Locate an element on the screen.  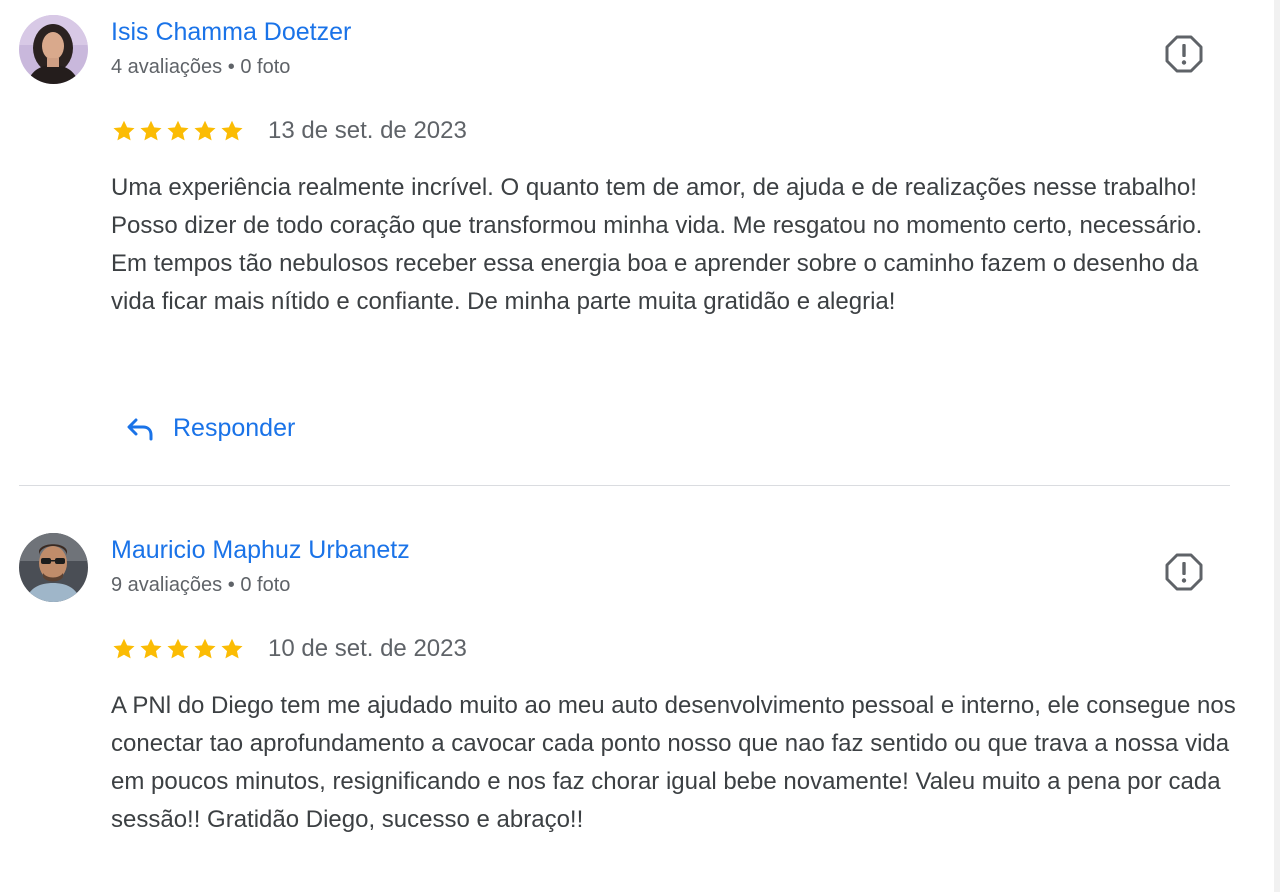
reply-label: Responder is located at coordinates (234, 427).